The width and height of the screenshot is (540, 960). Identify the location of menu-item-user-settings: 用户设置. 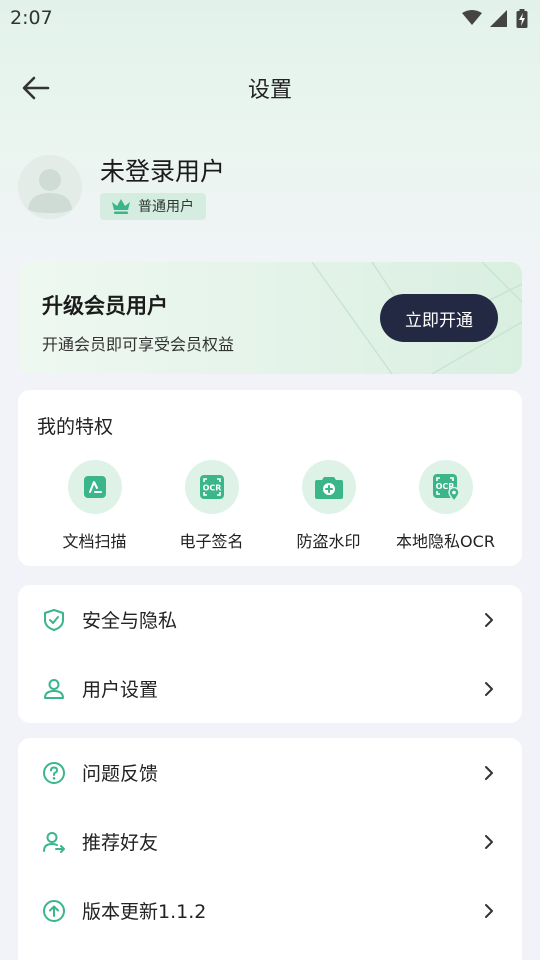
(270, 688).